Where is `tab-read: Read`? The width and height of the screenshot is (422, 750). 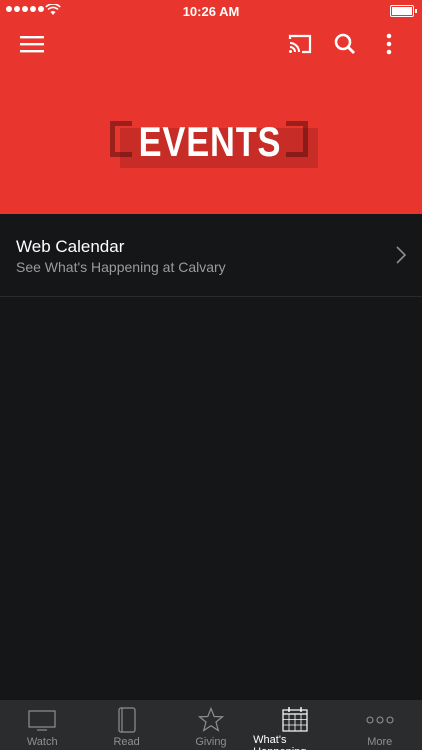
tab-read: Read is located at coordinates (126, 725).